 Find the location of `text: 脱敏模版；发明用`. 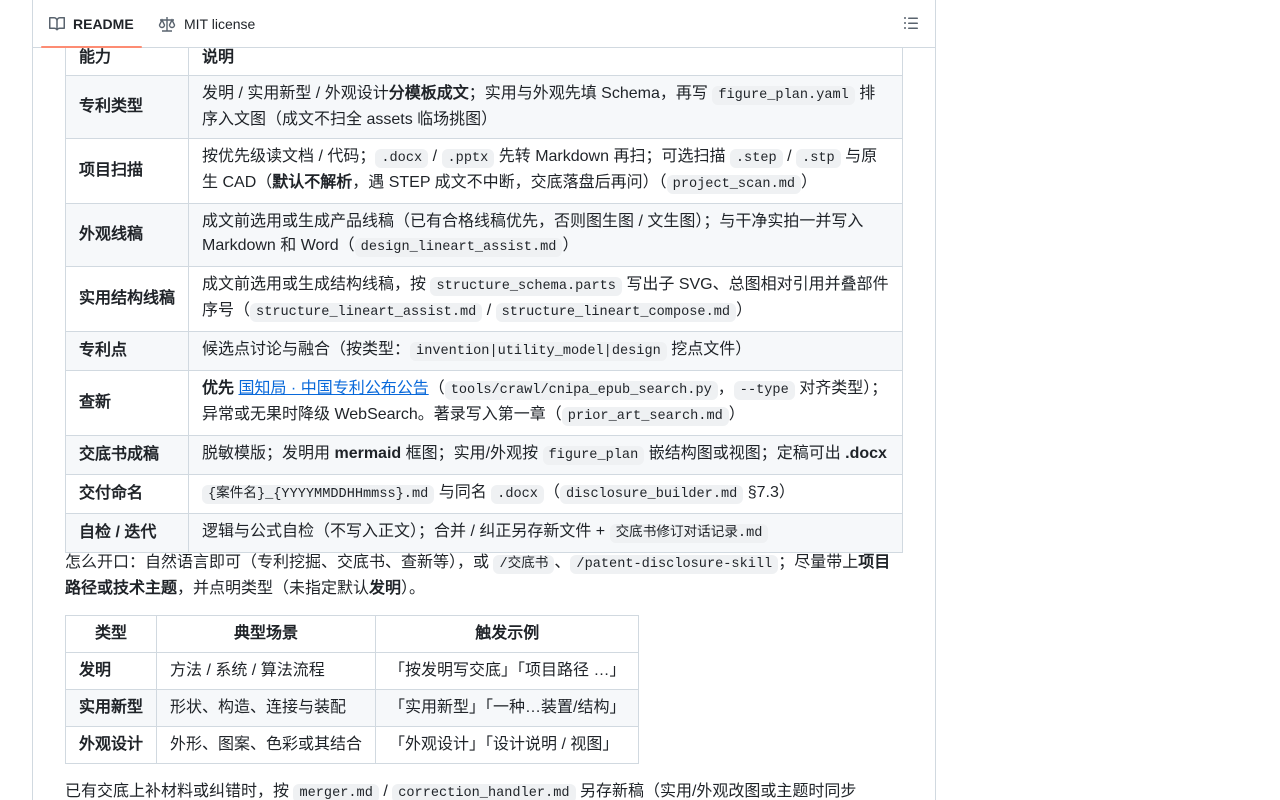

text: 脱敏模版；发明用 is located at coordinates (268, 453).